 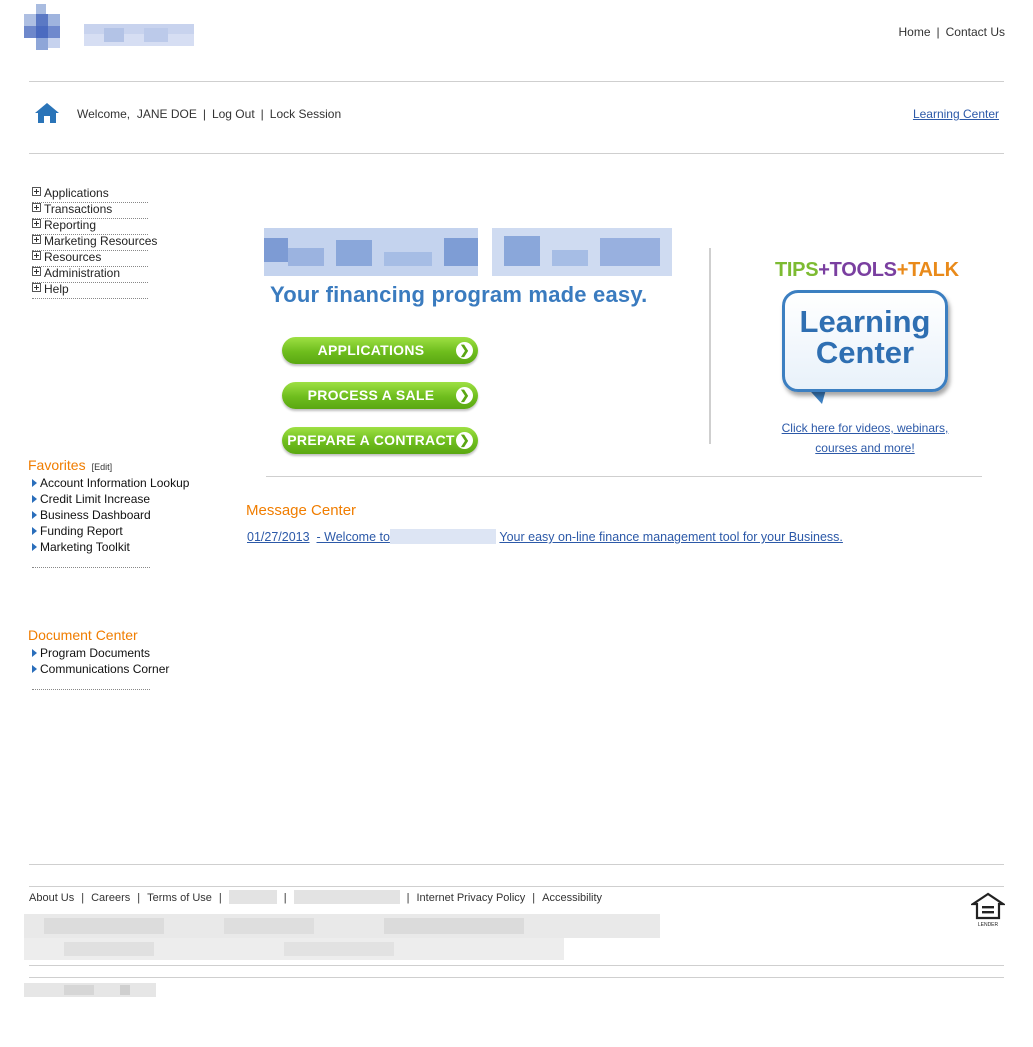 I want to click on nav-item-resources: Resources, so click(x=90, y=259).